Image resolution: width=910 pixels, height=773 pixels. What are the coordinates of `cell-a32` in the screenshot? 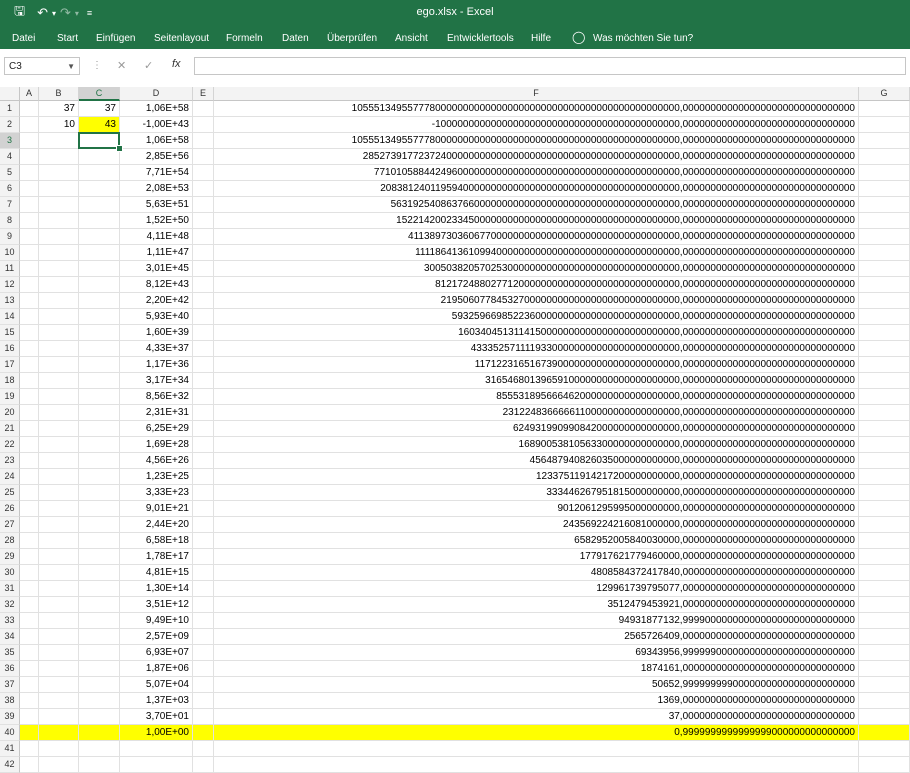 It's located at (29, 605).